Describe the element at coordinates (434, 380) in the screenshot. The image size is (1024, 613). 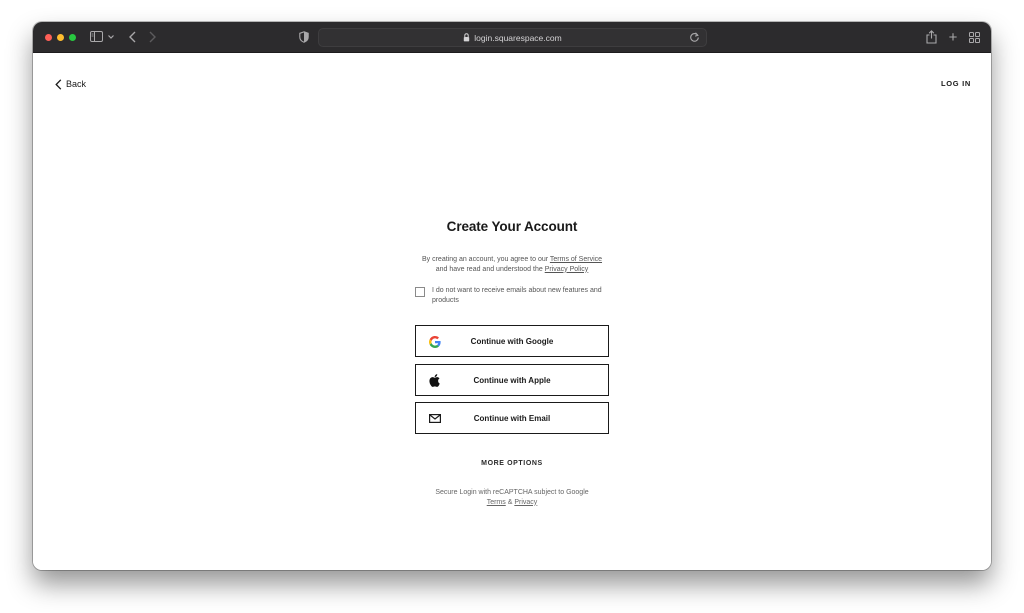
I see `apple-icon` at that location.